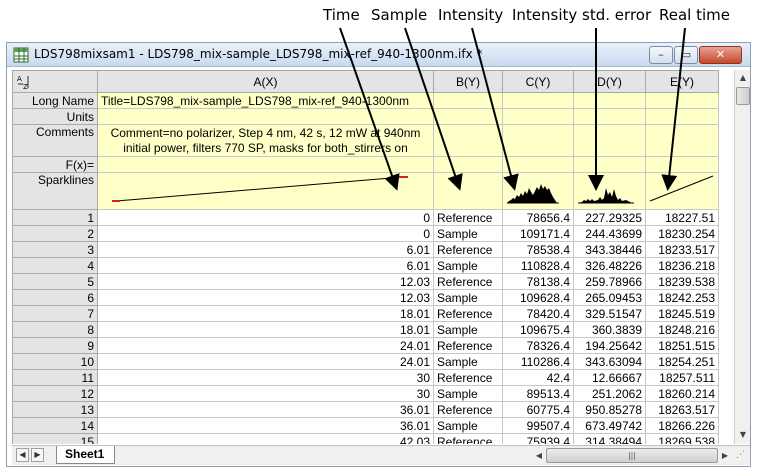  Describe the element at coordinates (22, 455) in the screenshot. I see `tab-scroll-left-icon: ◀` at that location.